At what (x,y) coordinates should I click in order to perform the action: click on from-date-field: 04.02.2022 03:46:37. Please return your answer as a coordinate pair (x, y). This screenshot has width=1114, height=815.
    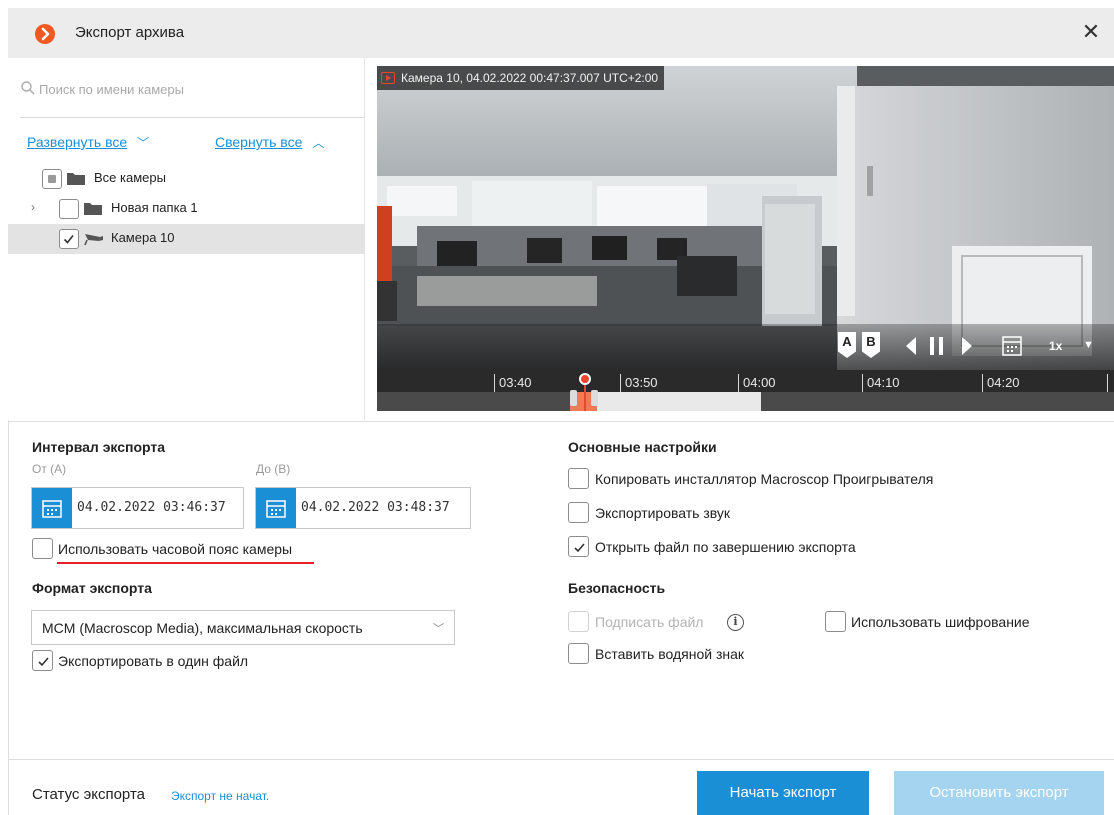
    Looking at the image, I should click on (137, 508).